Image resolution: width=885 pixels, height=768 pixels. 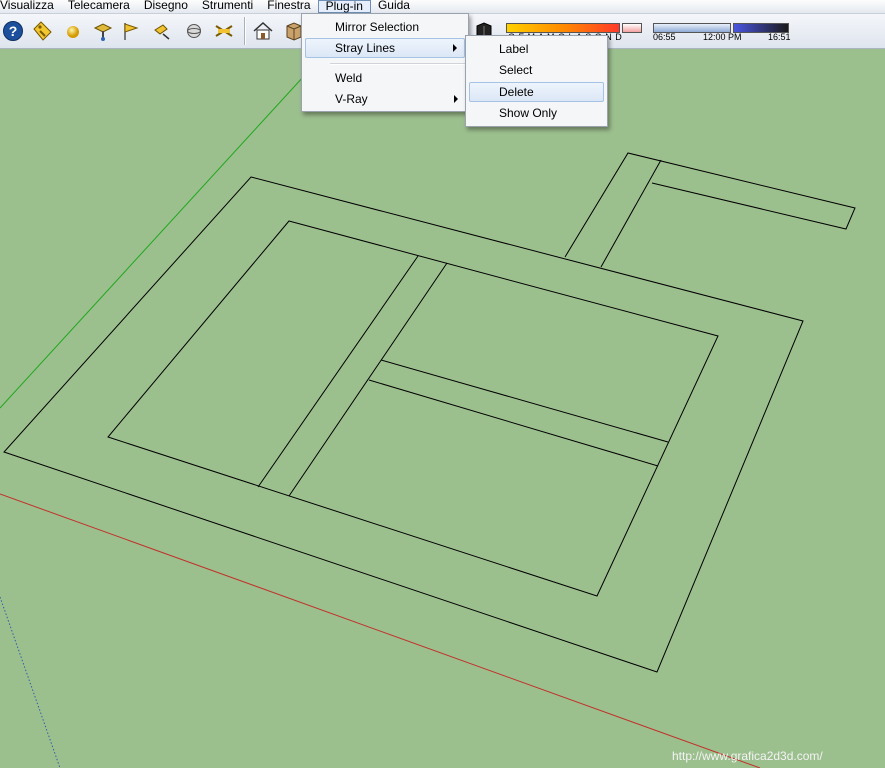 I want to click on menu-item-label: Stray Lines, so click(x=365, y=48).